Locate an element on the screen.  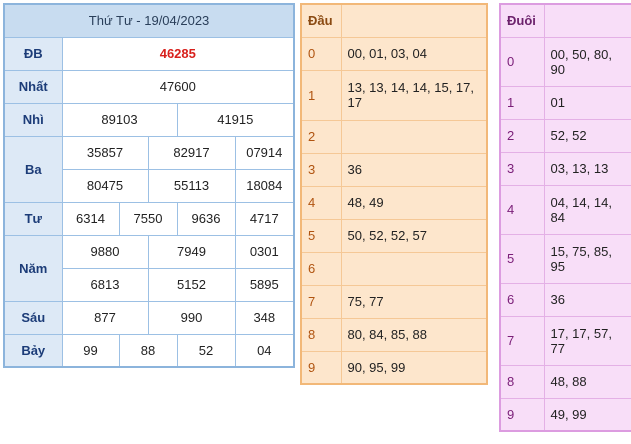
prize-row-db: ĐB 46285 is located at coordinates (149, 53).